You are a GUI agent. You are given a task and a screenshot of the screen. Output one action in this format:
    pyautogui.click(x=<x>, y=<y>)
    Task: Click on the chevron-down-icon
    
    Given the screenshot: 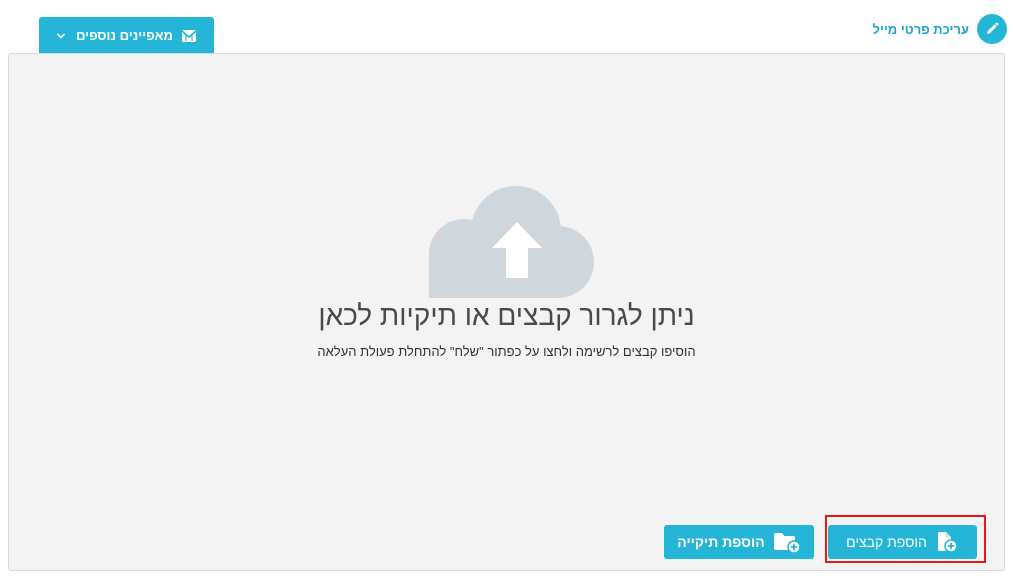 What is the action you would take?
    pyautogui.click(x=61, y=36)
    